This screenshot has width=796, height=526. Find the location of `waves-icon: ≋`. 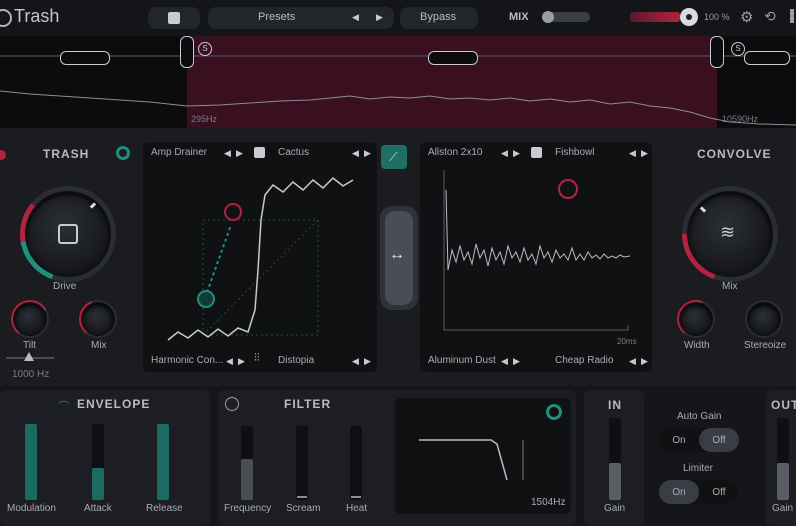

waves-icon: ≋ is located at coordinates (728, 232).